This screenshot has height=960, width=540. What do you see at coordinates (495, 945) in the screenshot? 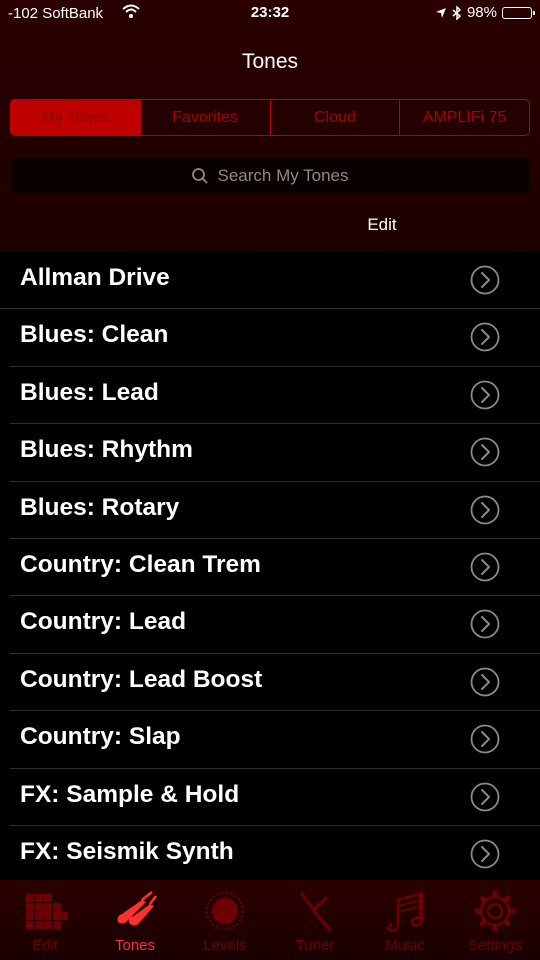
I see `tab-label: Settings` at bounding box center [495, 945].